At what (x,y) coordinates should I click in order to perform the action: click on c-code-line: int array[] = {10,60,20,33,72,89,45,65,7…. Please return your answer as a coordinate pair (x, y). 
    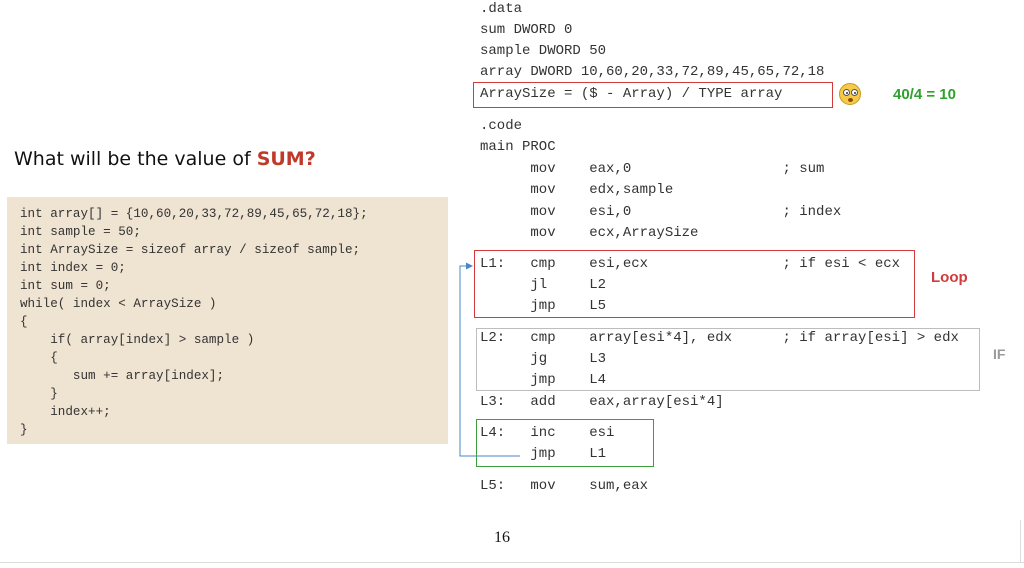
    Looking at the image, I should click on (194, 214).